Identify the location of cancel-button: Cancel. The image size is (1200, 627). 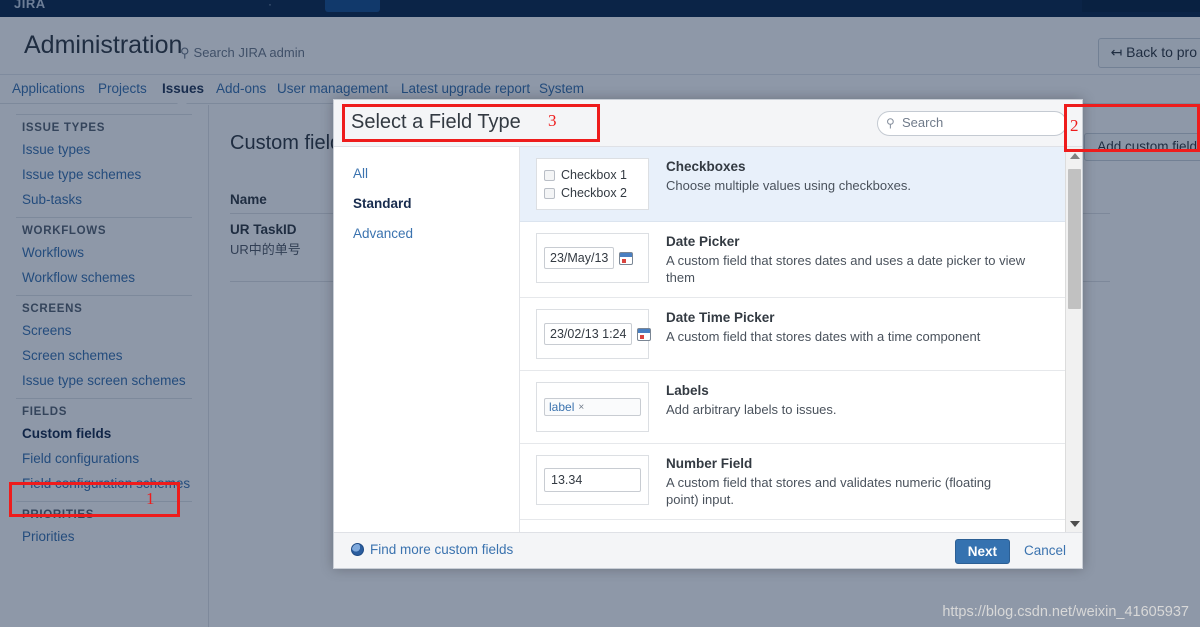
(1045, 550).